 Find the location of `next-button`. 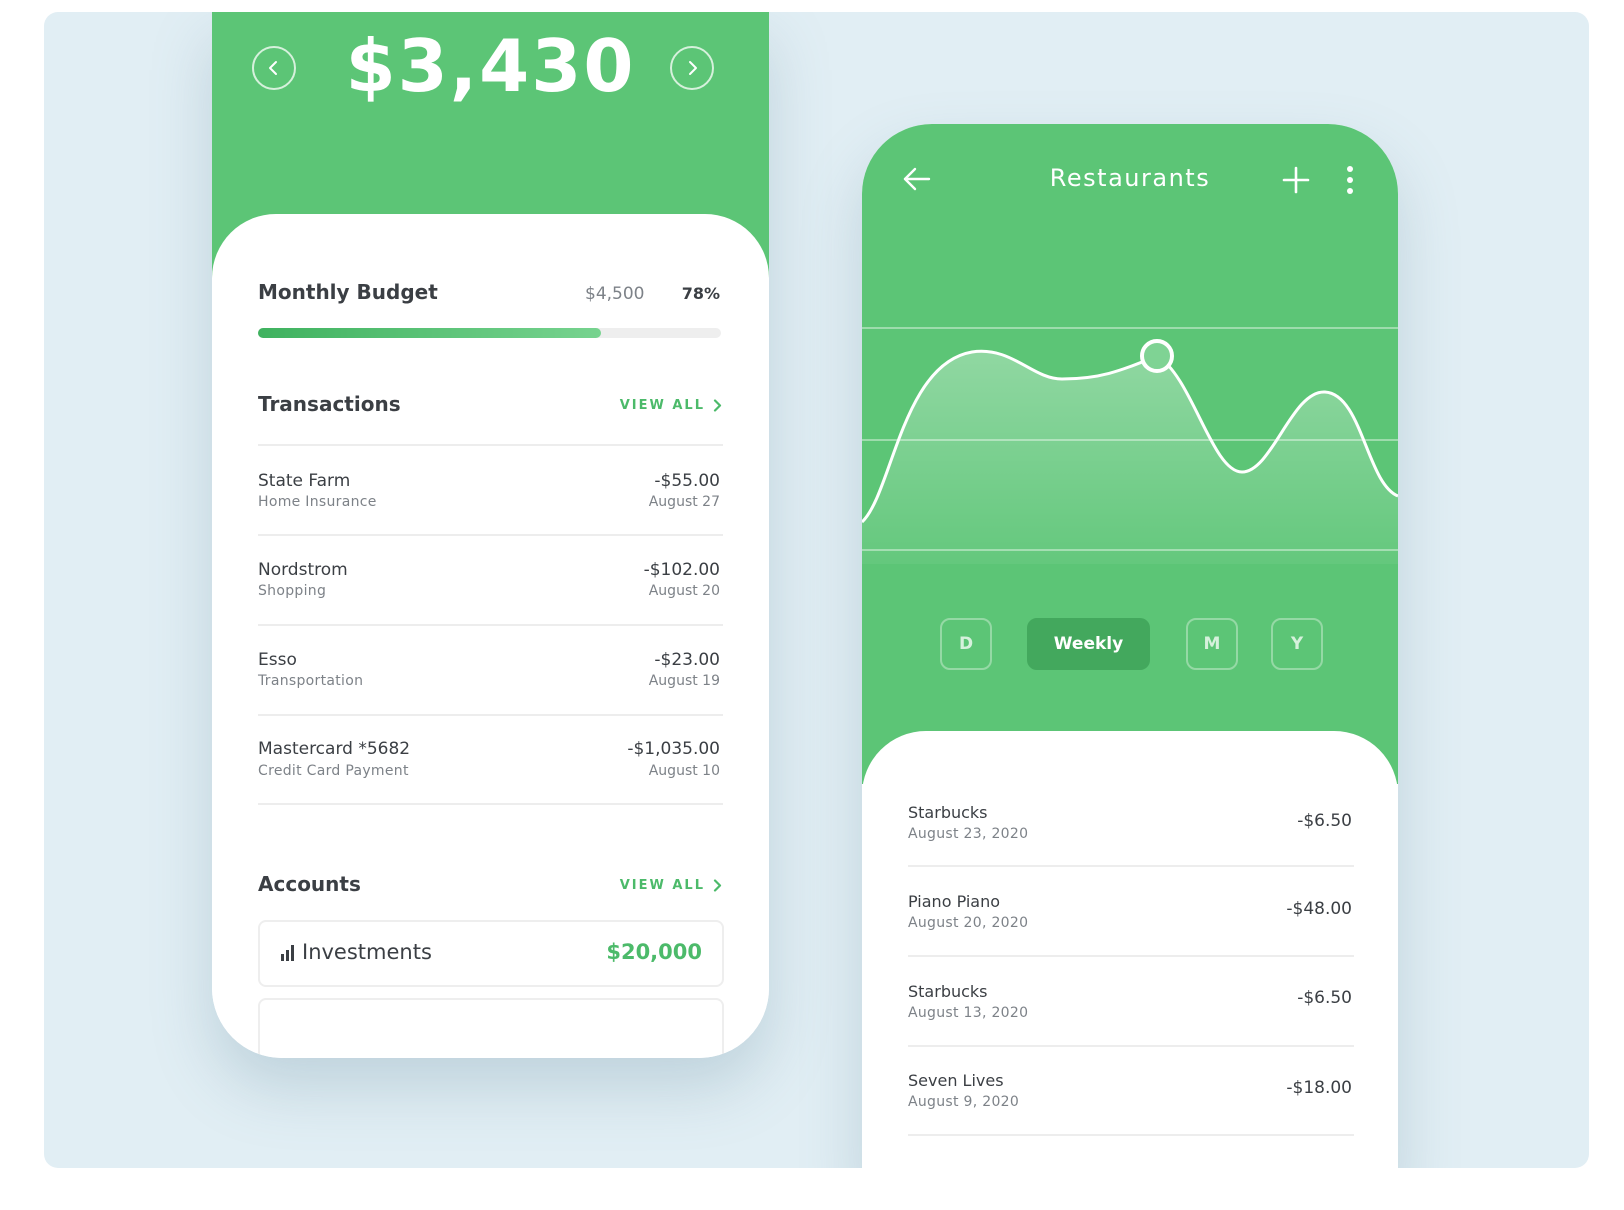

next-button is located at coordinates (692, 68).